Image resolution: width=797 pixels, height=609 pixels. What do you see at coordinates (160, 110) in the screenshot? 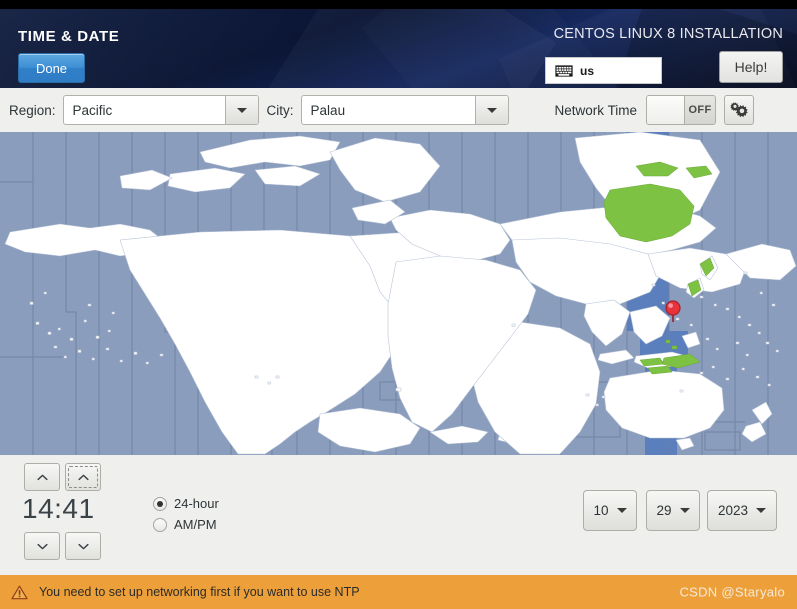
I see `region-dropdown: Pacific` at bounding box center [160, 110].